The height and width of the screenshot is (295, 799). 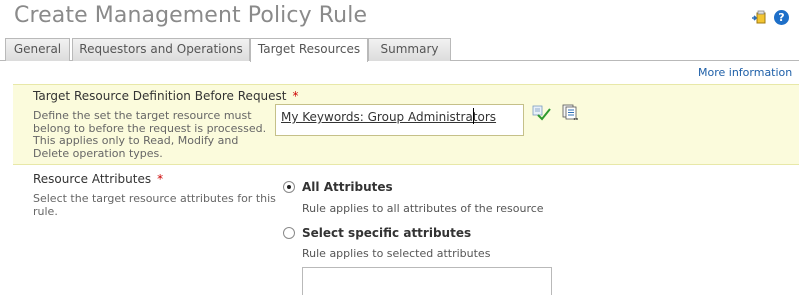 I want to click on resource-attributes-label-text: Resource Attributes, so click(x=92, y=179).